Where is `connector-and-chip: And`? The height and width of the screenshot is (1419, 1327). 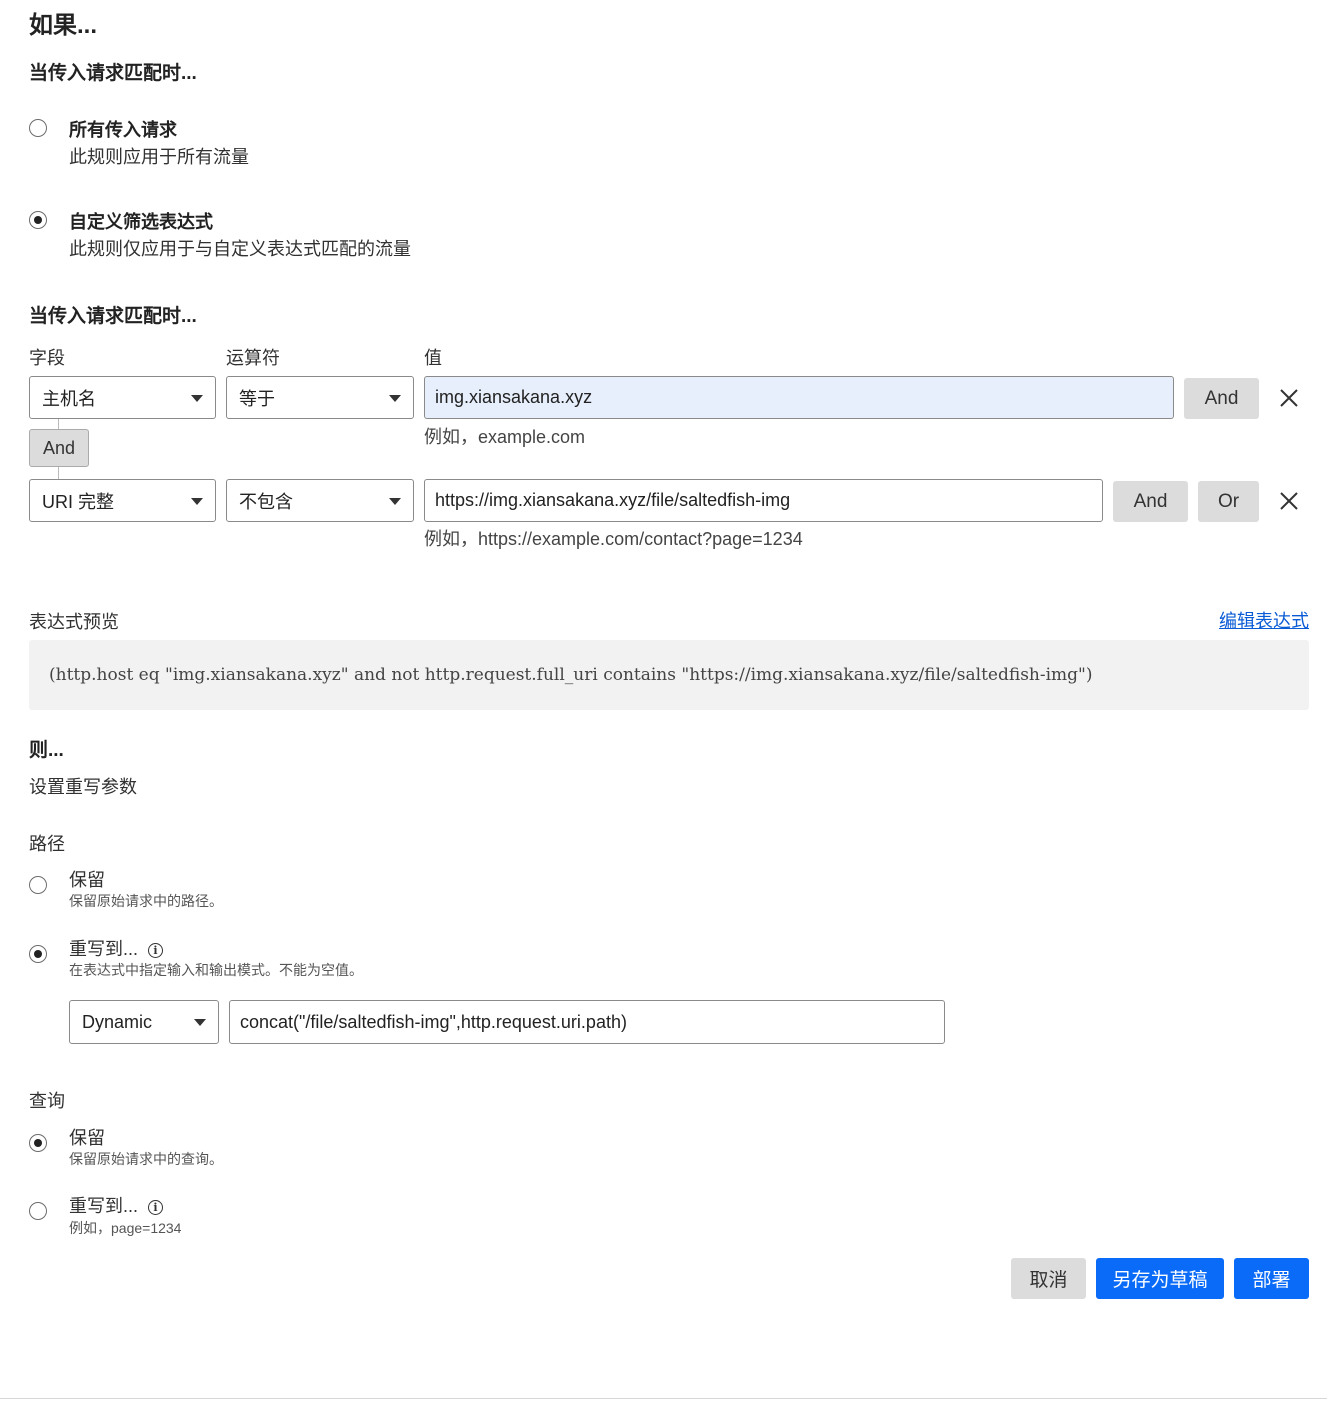 connector-and-chip: And is located at coordinates (59, 448).